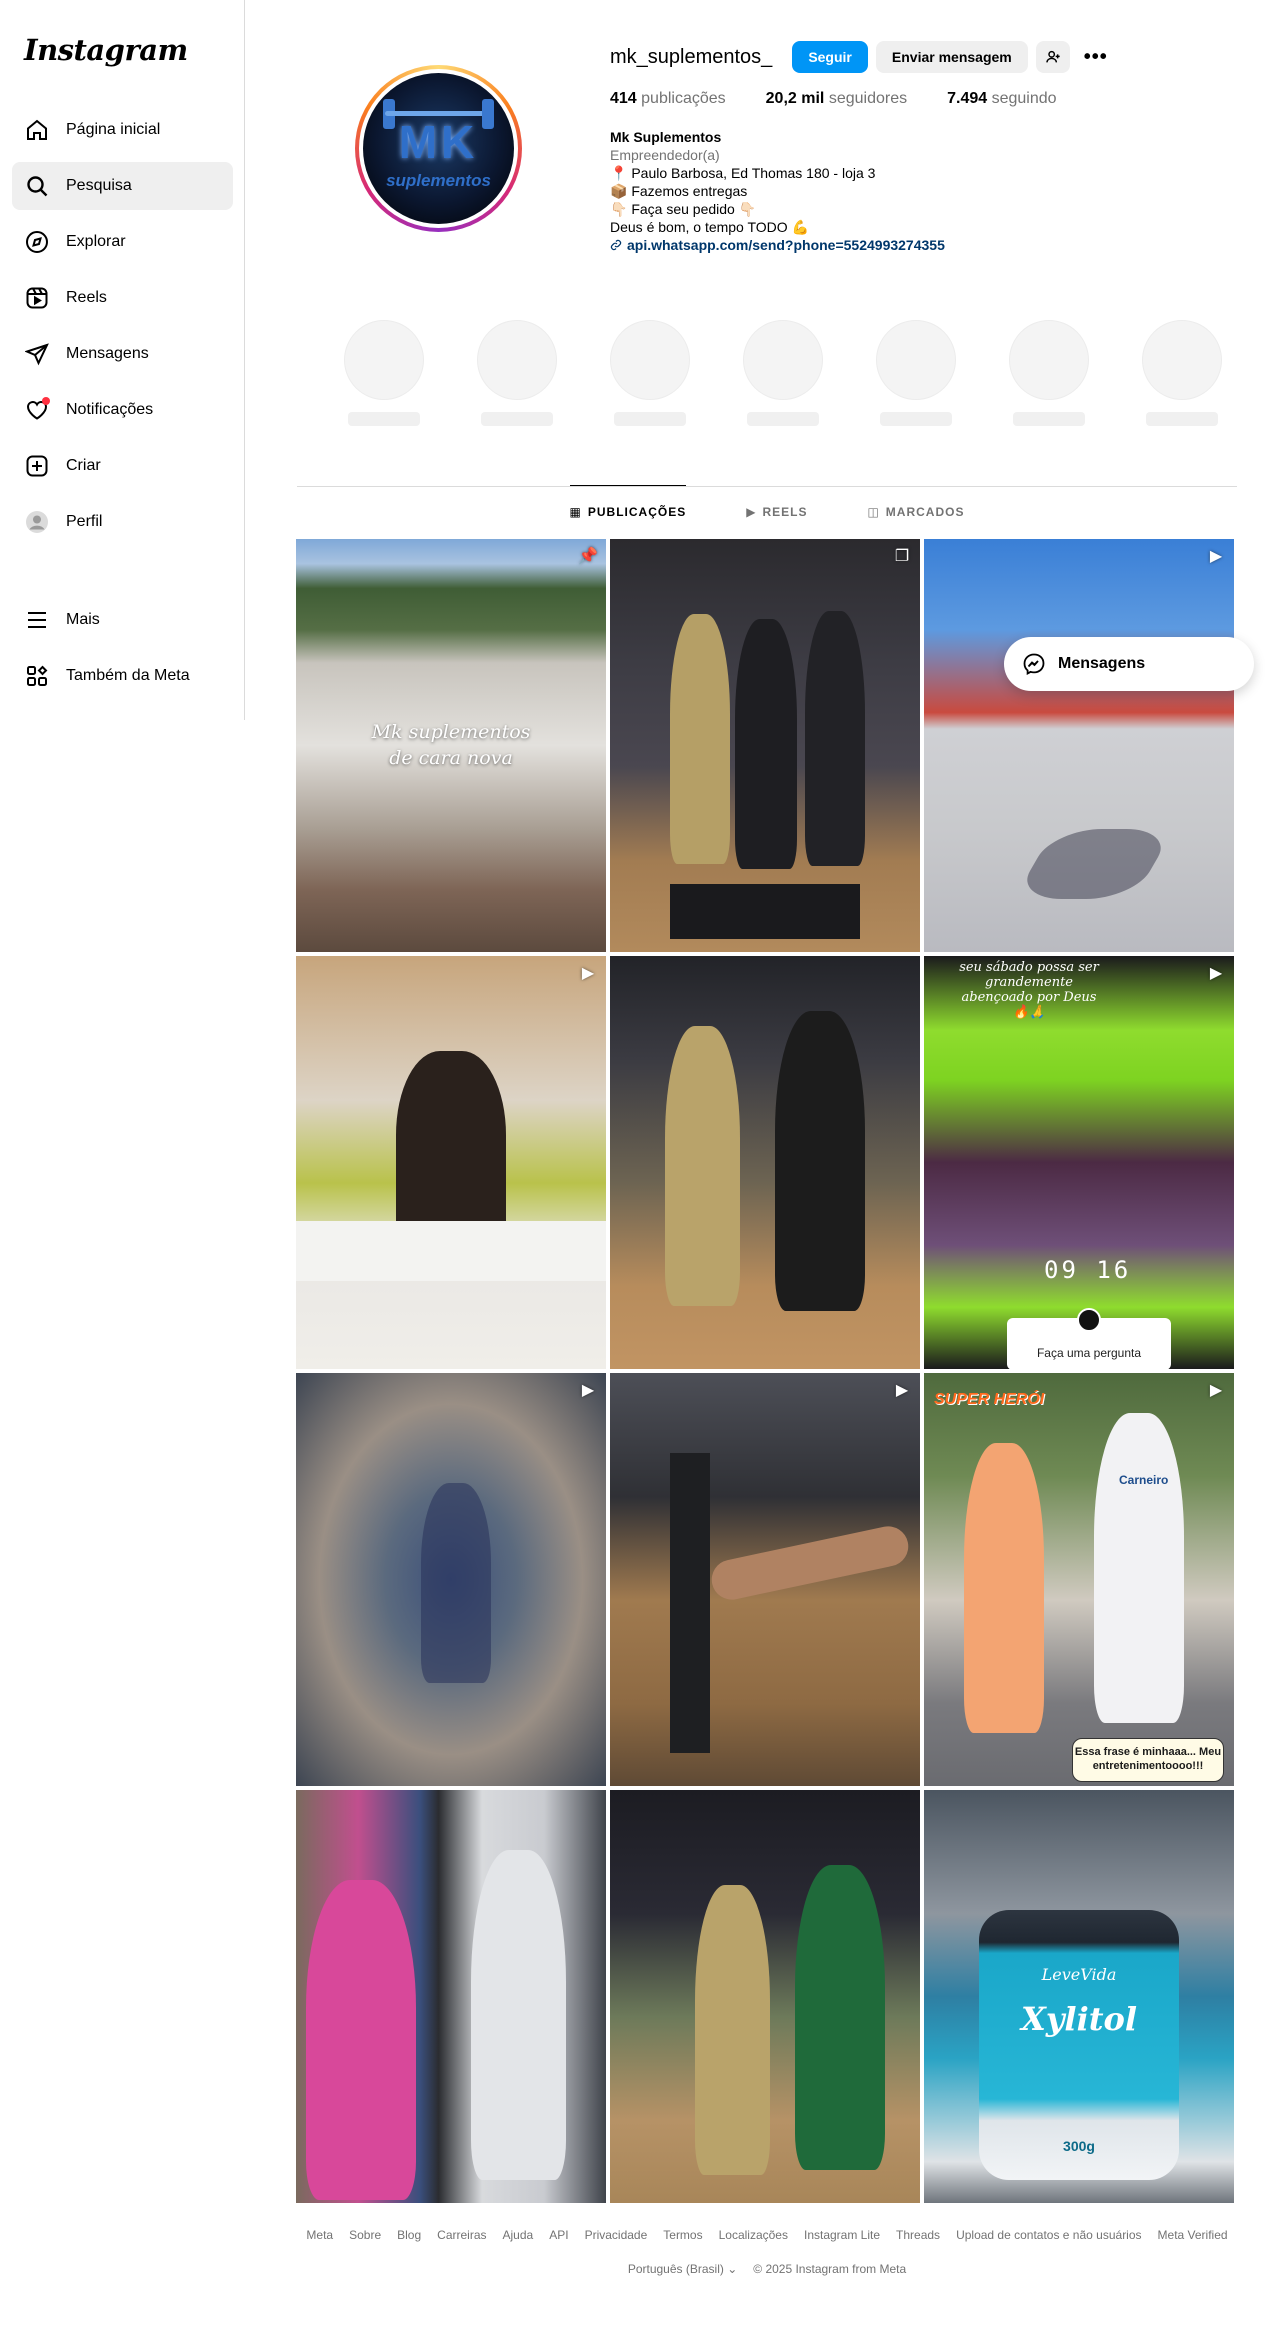 This screenshot has width=1265, height=2327. Describe the element at coordinates (1089, 1353) in the screenshot. I see `question-sticker-label: Faça uma pergunta` at that location.